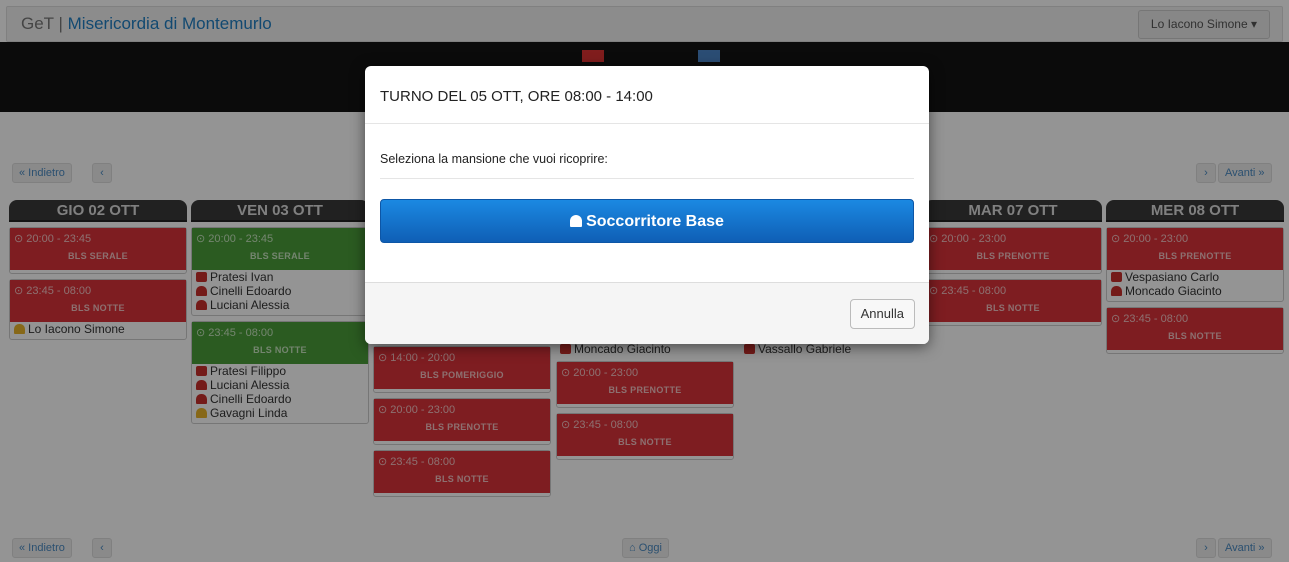  What do you see at coordinates (882, 314) in the screenshot?
I see `cancel-button: Annulla` at bounding box center [882, 314].